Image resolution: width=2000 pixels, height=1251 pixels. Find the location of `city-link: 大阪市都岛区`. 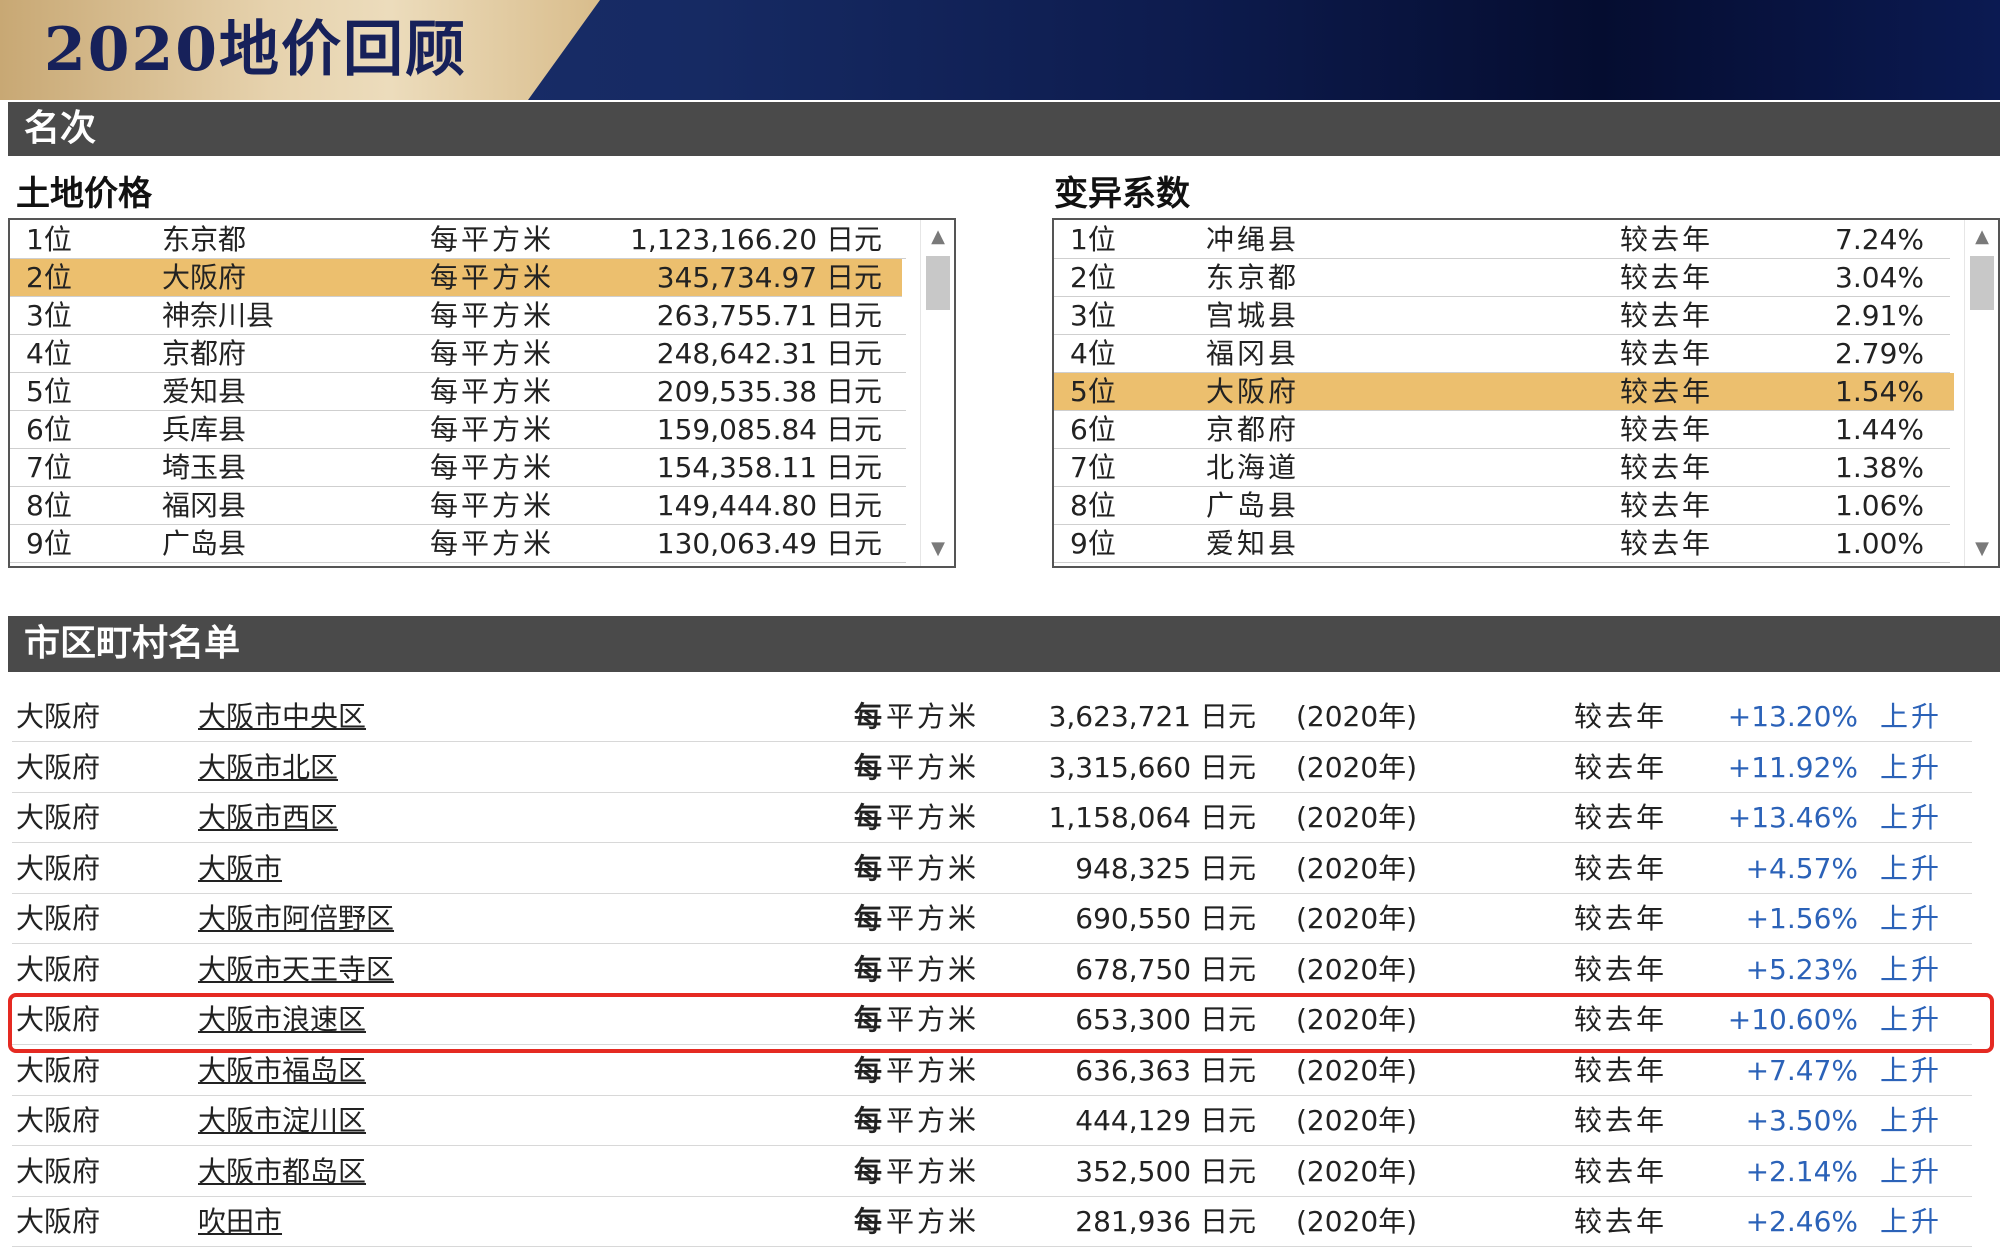

city-link: 大阪市都岛区 is located at coordinates (282, 1172).